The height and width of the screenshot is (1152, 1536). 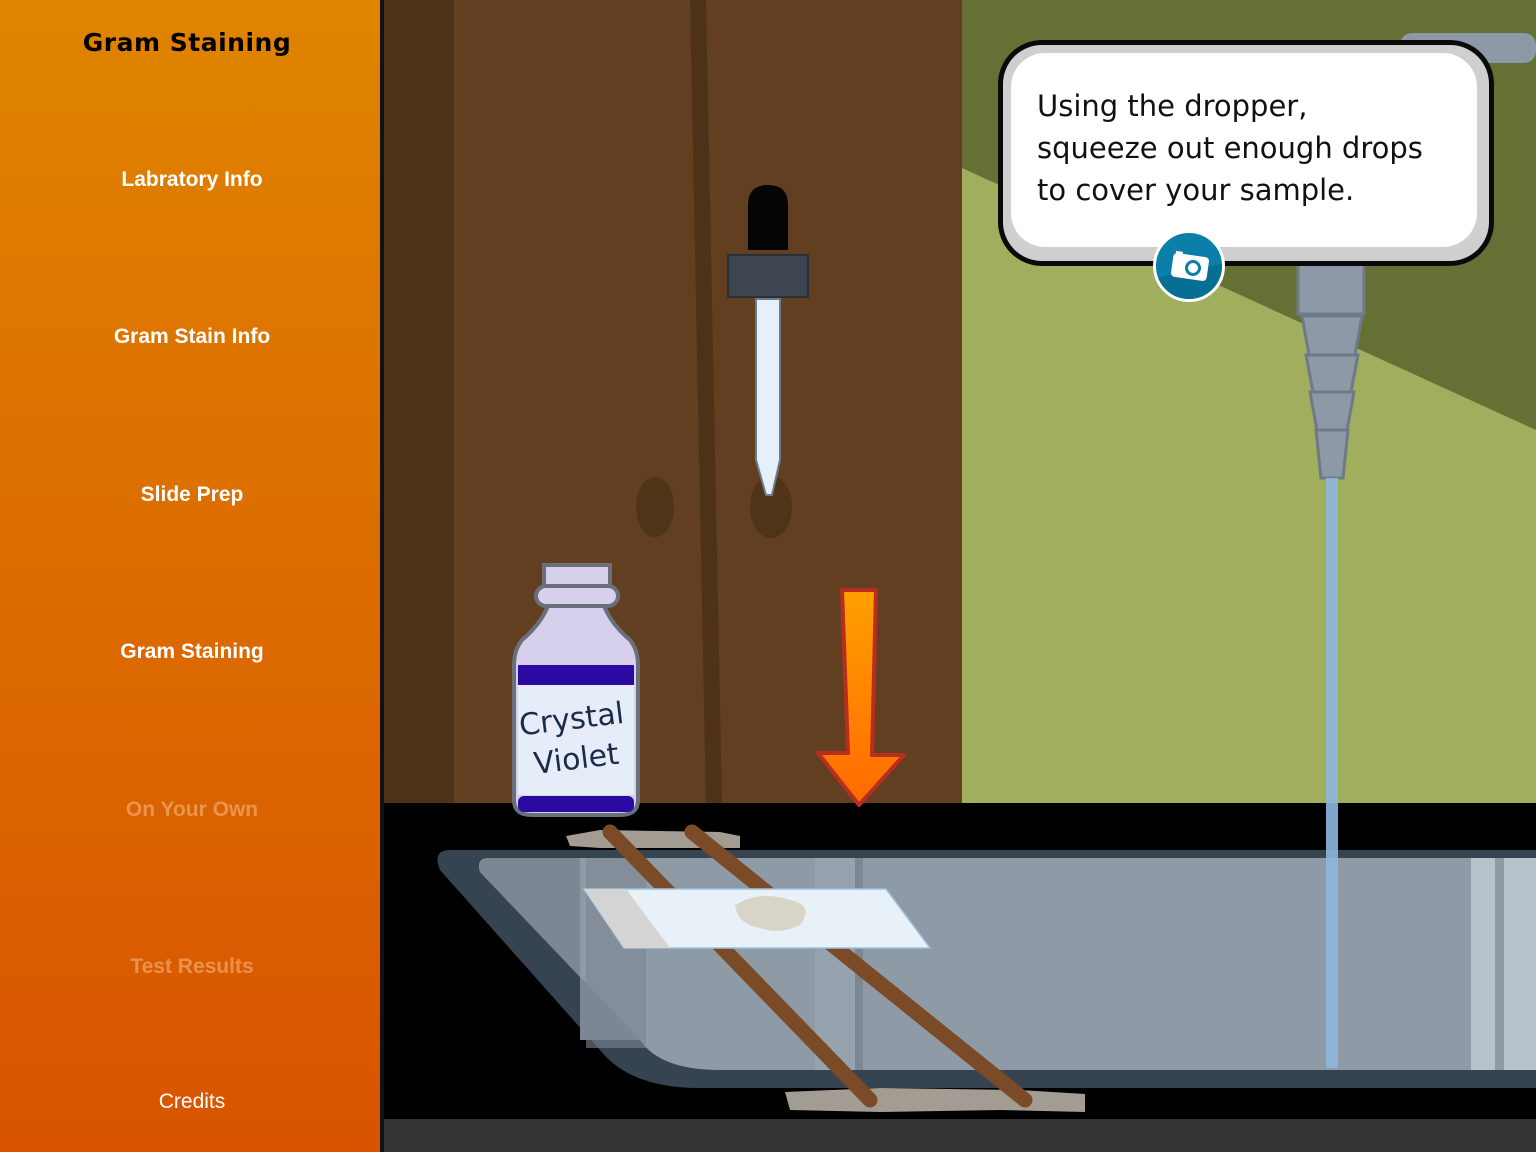 I want to click on sidebar-item-gram-staining: Gram Staining, so click(x=192, y=652).